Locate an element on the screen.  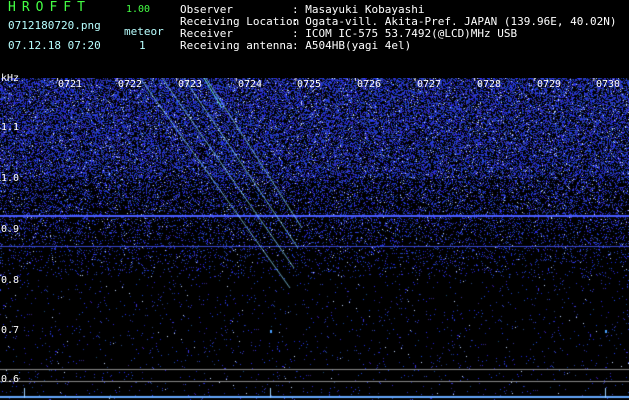
y-label-0-7: 0.7 is located at coordinates (10, 330).